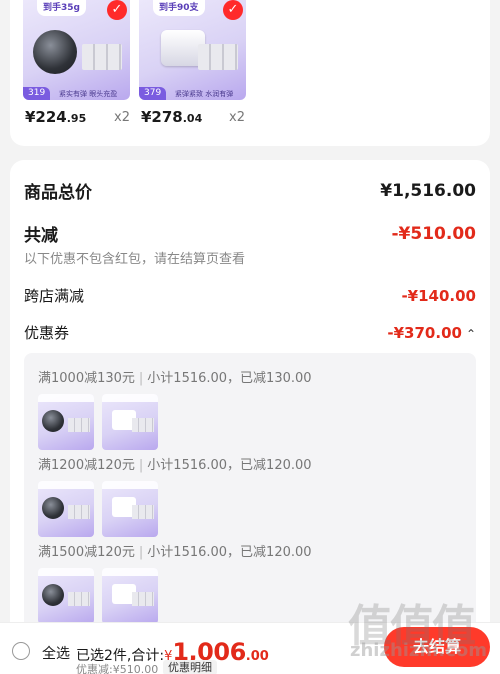 The height and width of the screenshot is (674, 500). I want to click on reduce-row: 共减 -¥510.00, so click(250, 234).